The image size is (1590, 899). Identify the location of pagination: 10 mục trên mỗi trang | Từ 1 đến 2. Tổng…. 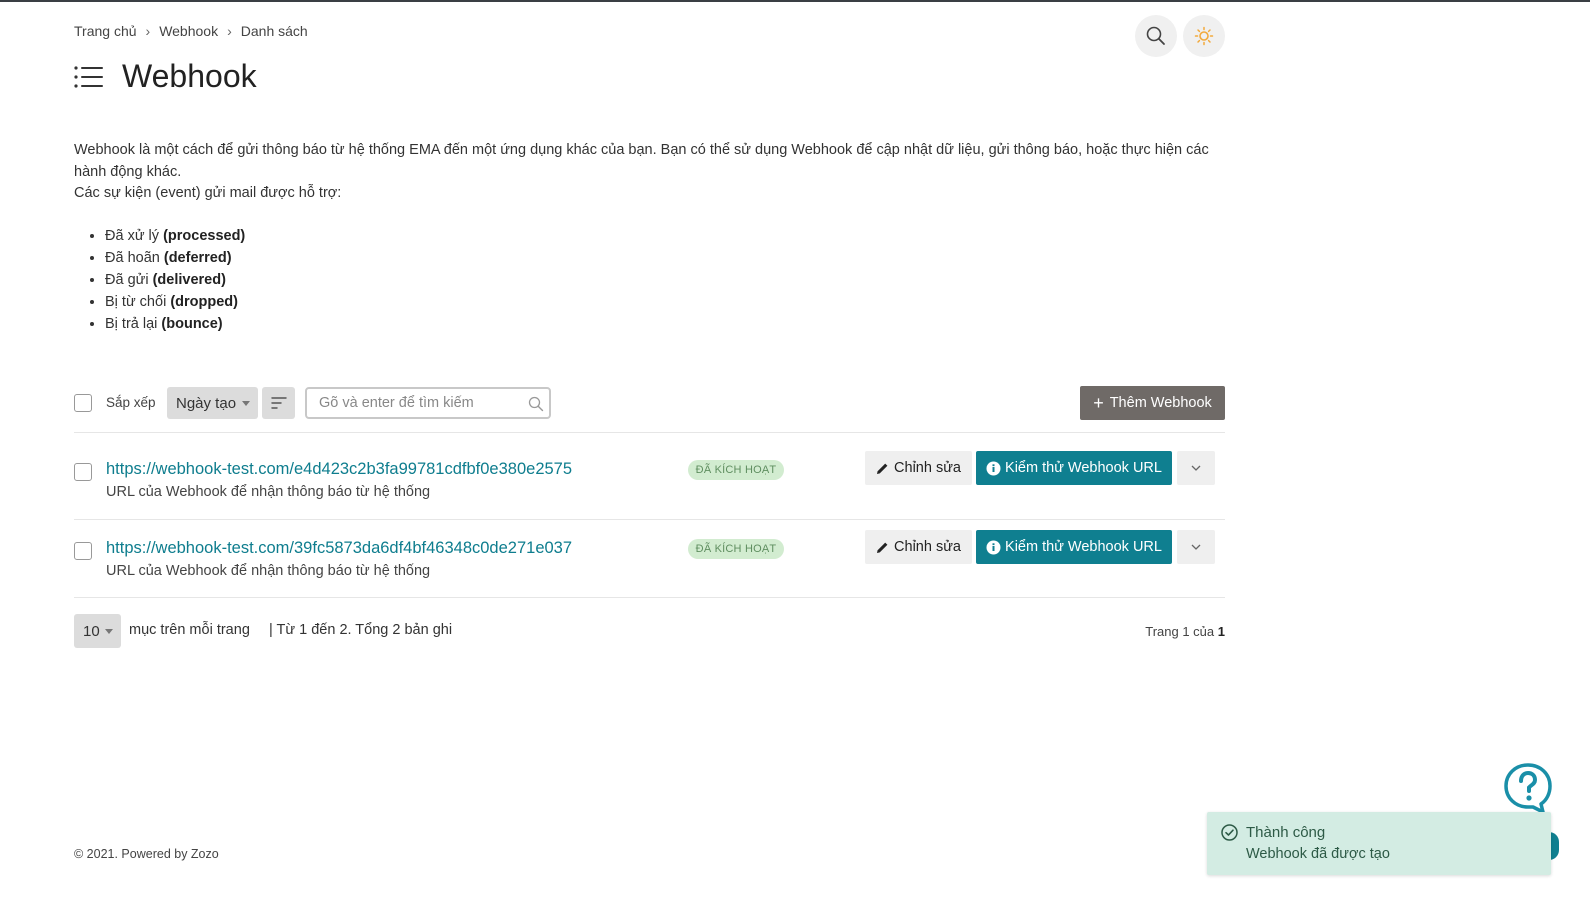
(649, 631).